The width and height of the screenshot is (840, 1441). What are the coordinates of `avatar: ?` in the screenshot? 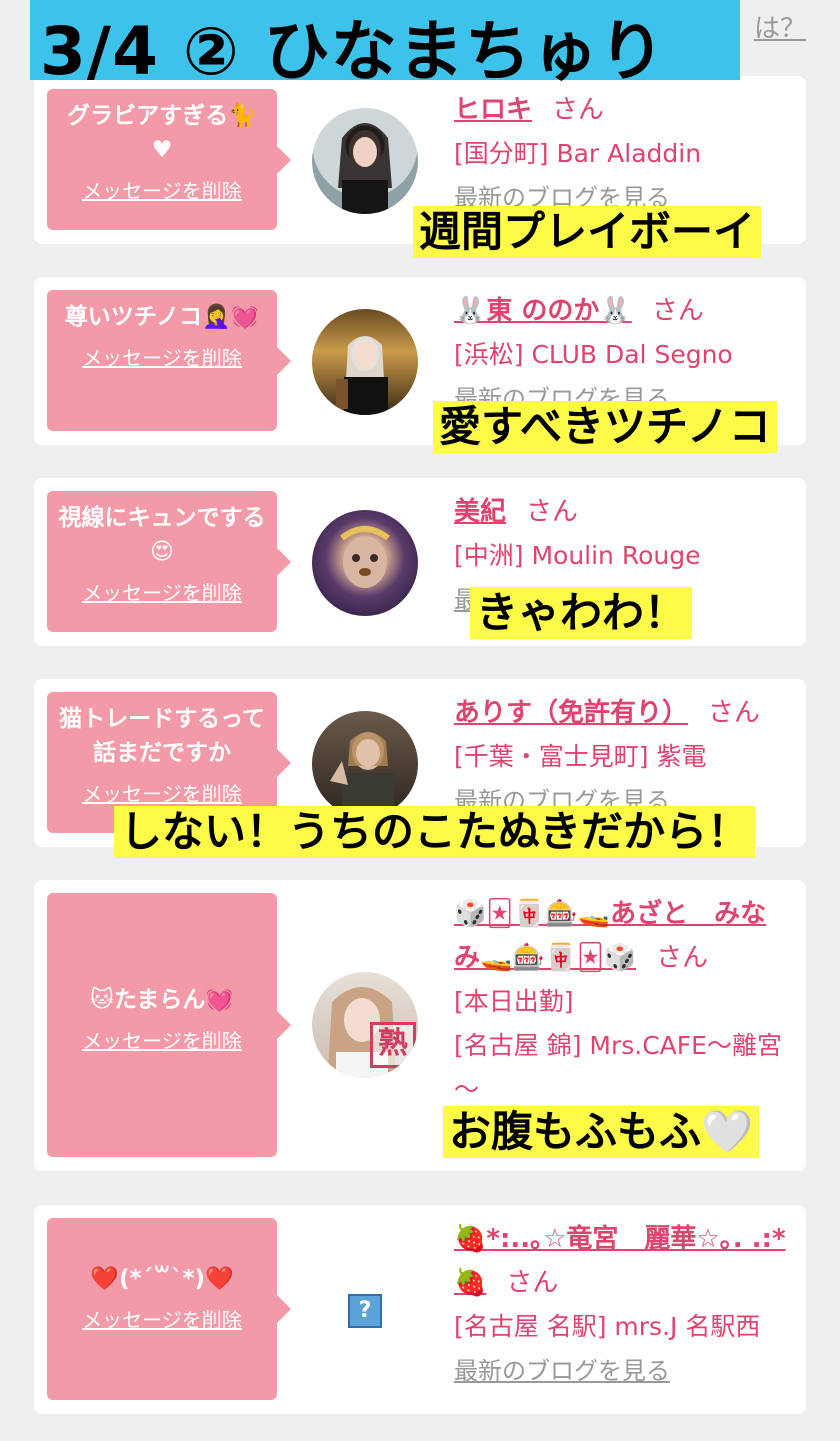 It's located at (365, 1310).